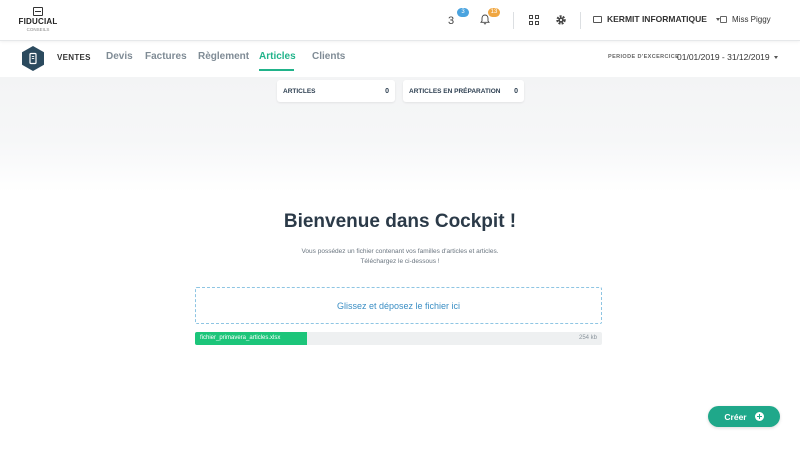 This screenshot has width=800, height=450. Describe the element at coordinates (759, 416) in the screenshot. I see `plus-circle-icon` at that location.